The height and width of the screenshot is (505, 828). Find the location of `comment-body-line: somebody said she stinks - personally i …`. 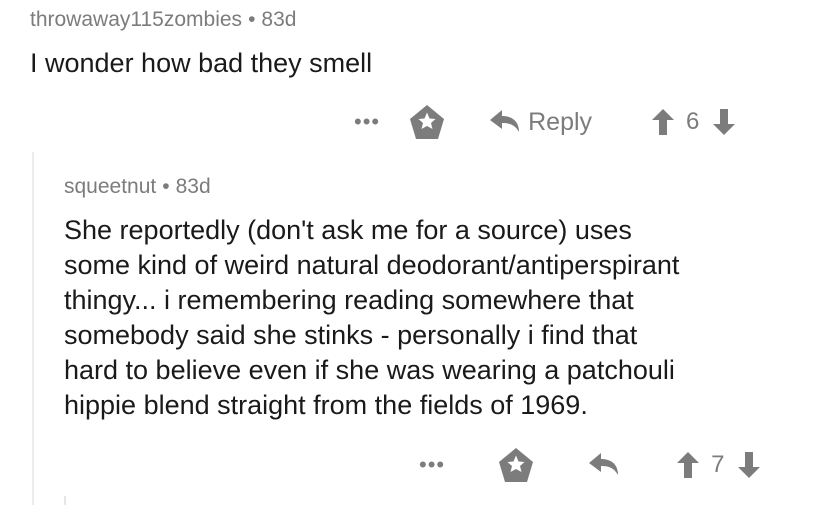

comment-body-line: somebody said she stinks - personally i … is located at coordinates (351, 335).